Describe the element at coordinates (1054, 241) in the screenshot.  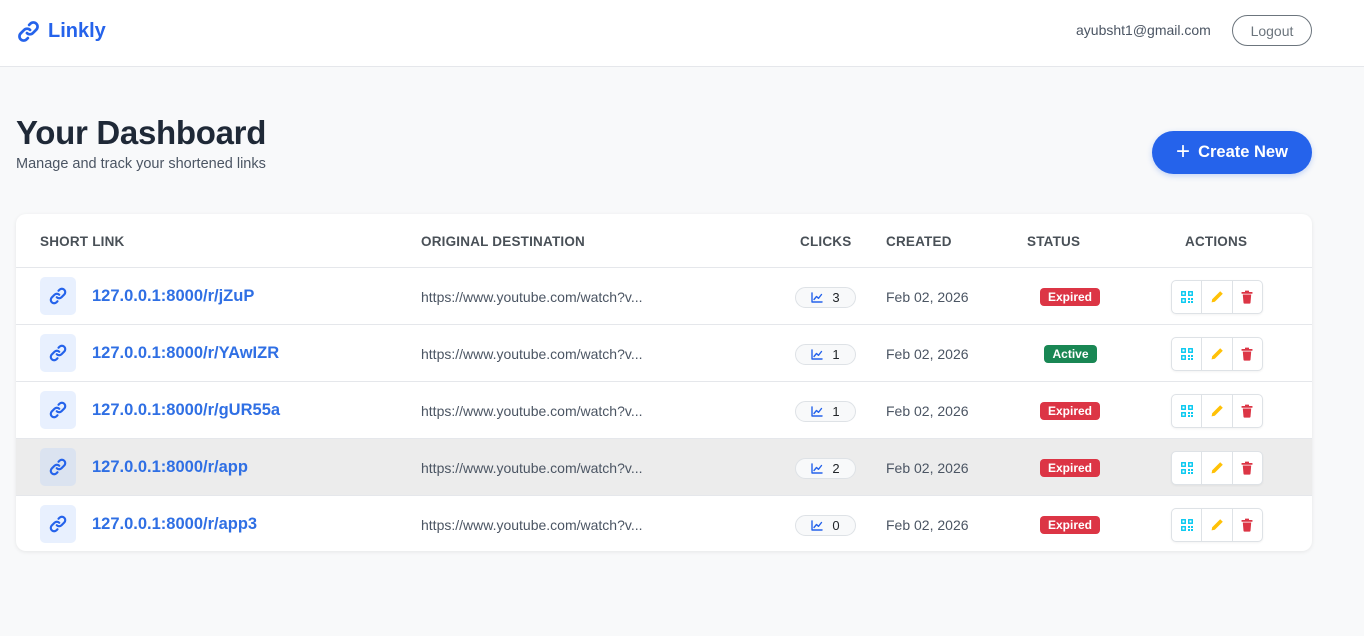
I see `column-header-status: STATUS` at that location.